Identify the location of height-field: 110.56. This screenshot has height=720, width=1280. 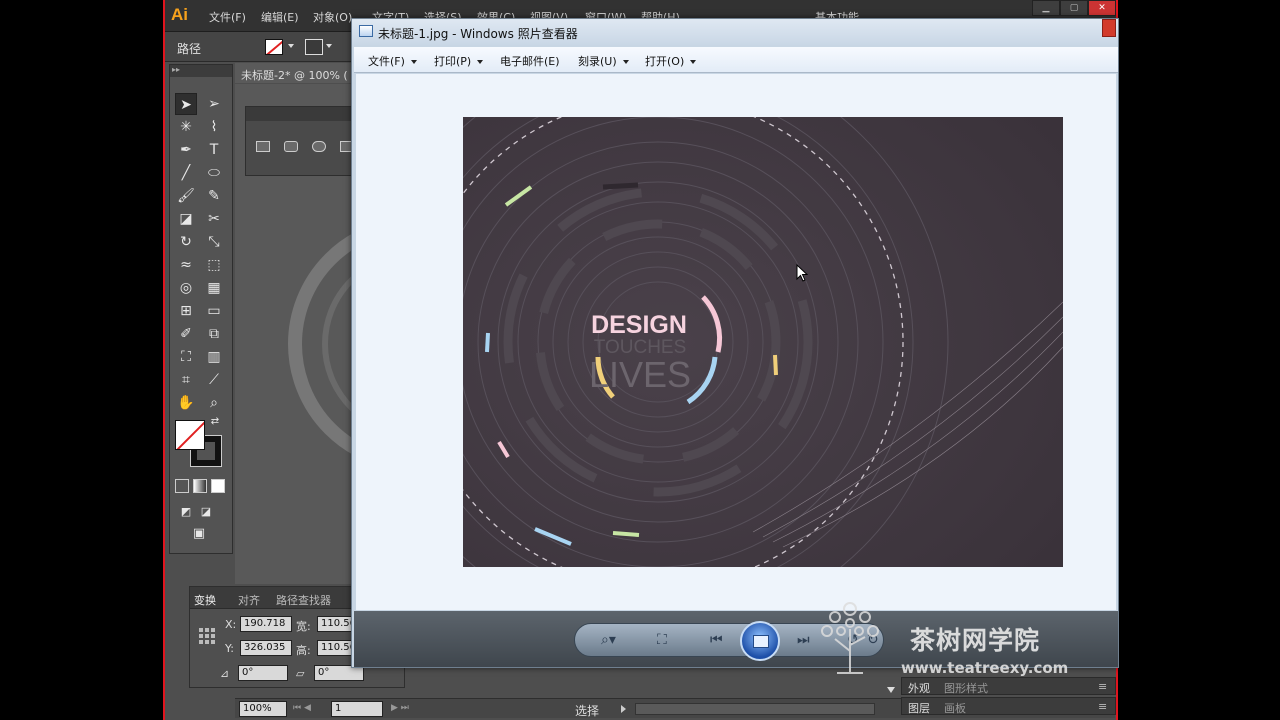
(336, 648).